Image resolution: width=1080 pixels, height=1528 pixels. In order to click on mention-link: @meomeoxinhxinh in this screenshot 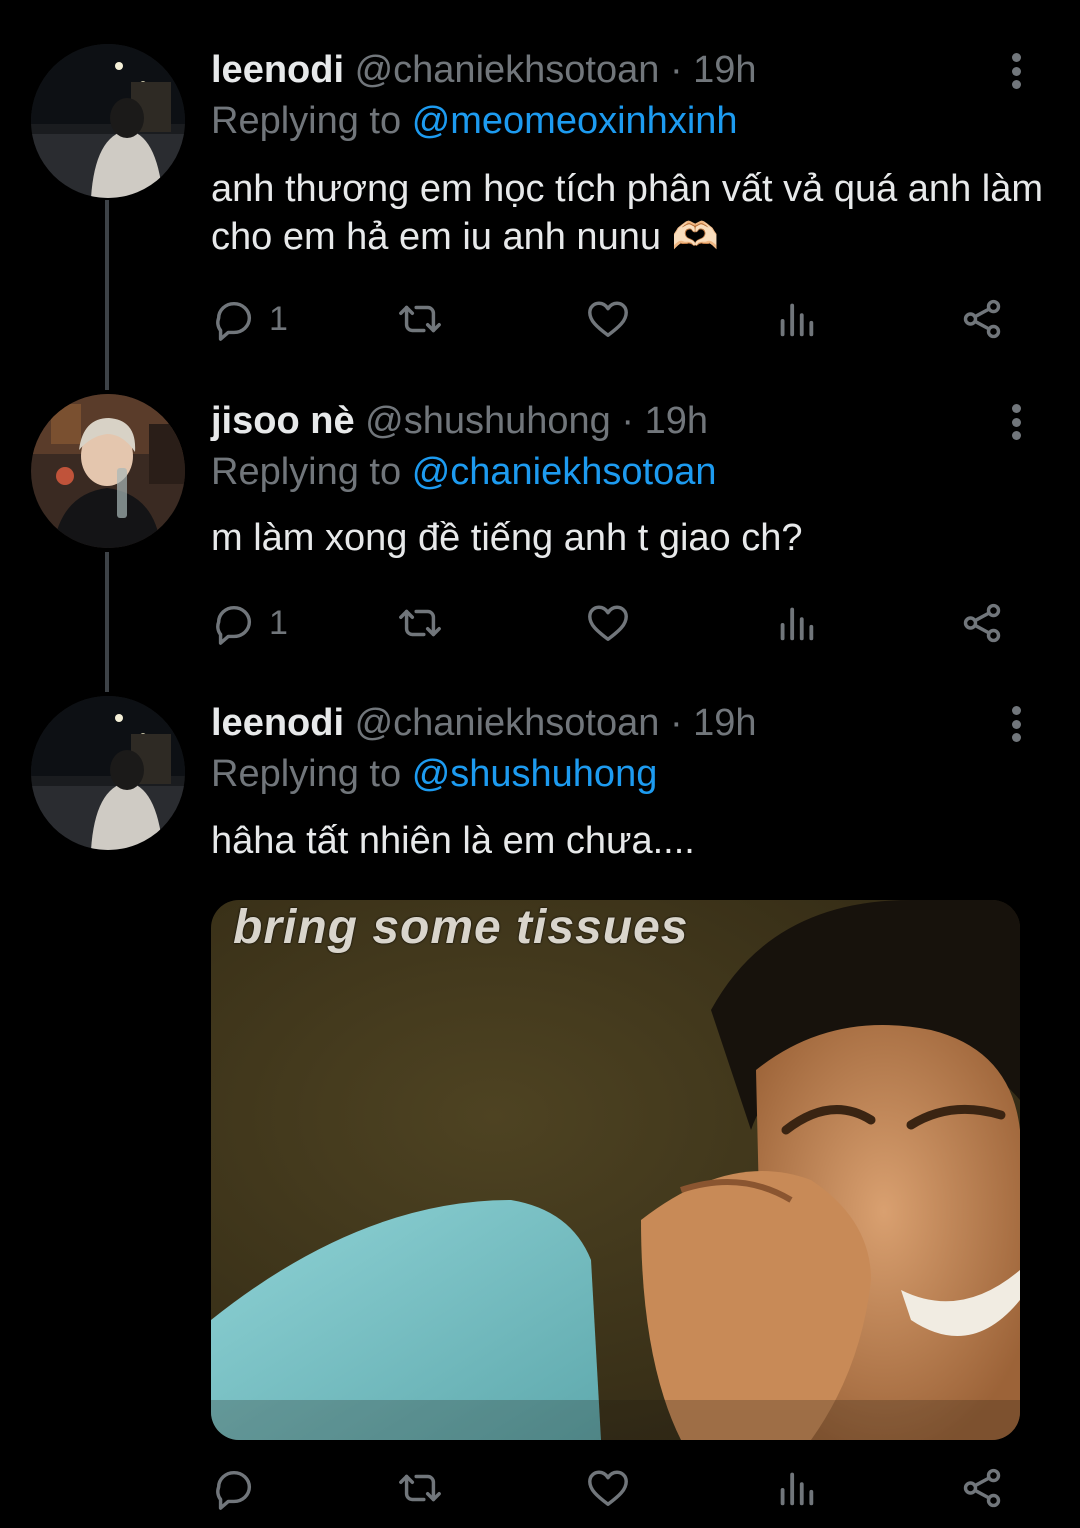, I will do `click(575, 121)`.